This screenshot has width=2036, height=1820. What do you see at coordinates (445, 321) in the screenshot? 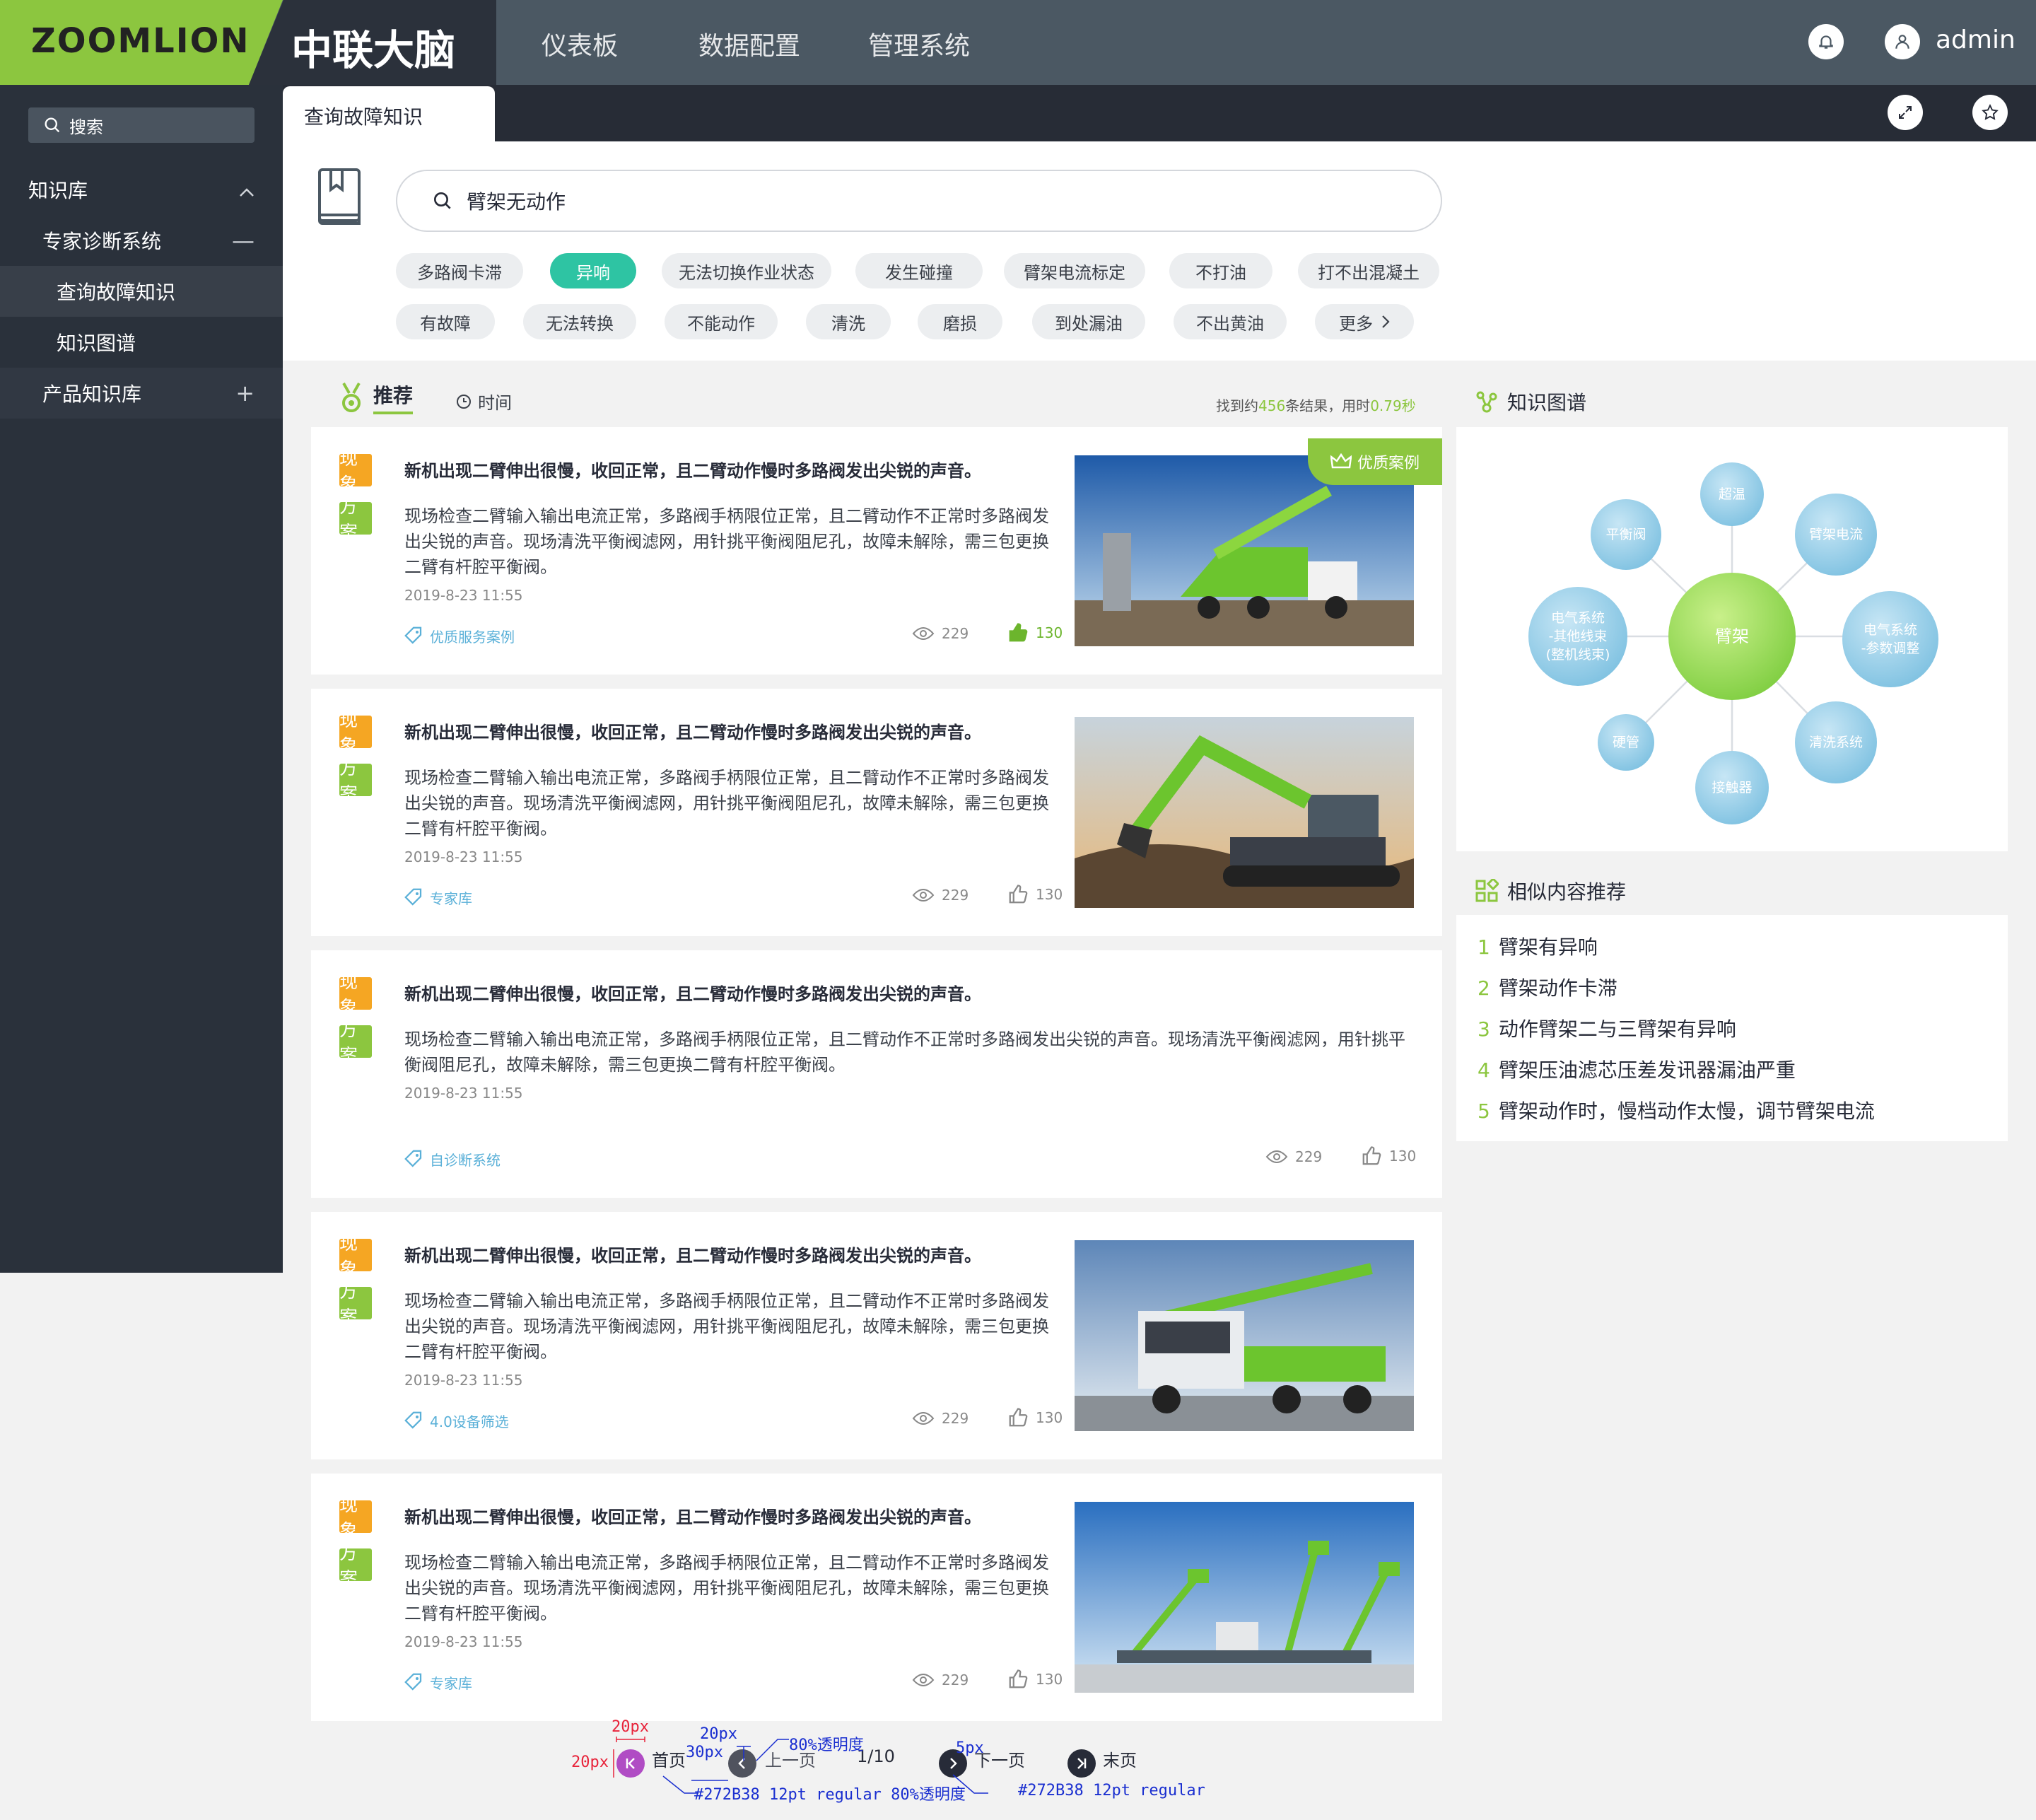
I see `tag-chip: 有故障` at bounding box center [445, 321].